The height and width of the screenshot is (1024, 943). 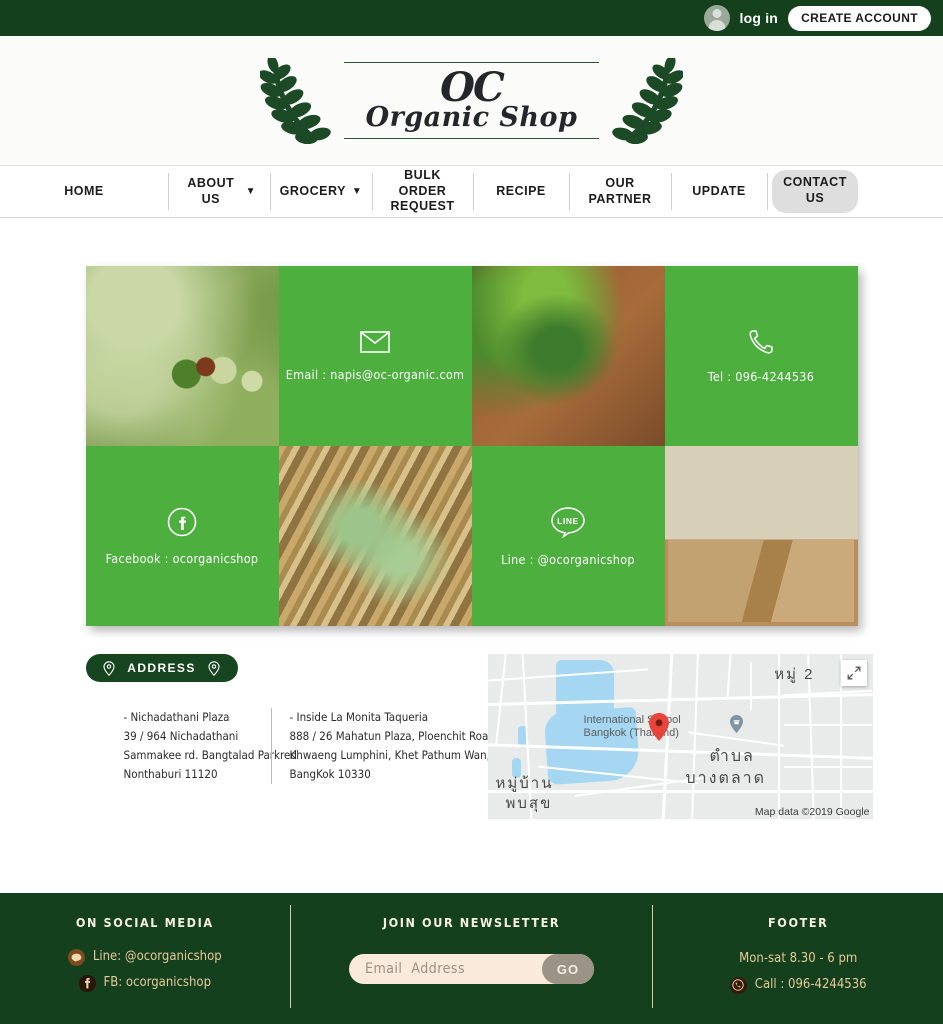 I want to click on contact-phone-label: Tel : 096-4244536, so click(x=761, y=376).